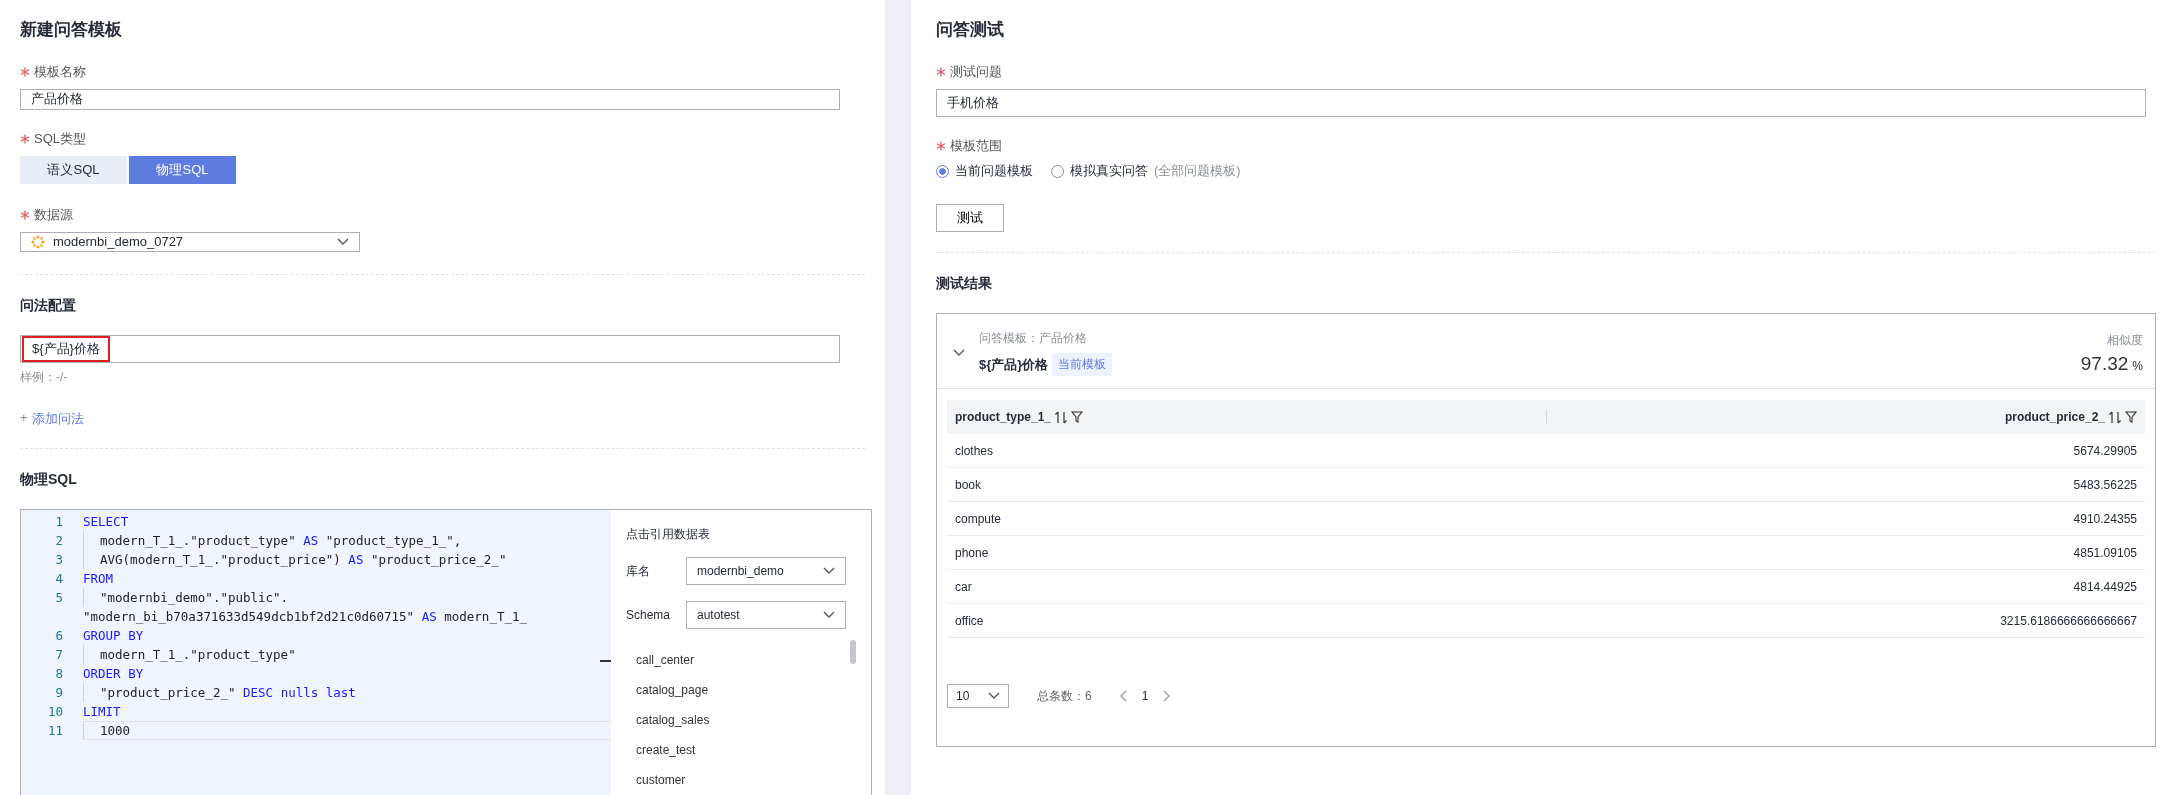 The height and width of the screenshot is (795, 2167). What do you see at coordinates (114, 636) in the screenshot?
I see `code-line: GROUP BY` at bounding box center [114, 636].